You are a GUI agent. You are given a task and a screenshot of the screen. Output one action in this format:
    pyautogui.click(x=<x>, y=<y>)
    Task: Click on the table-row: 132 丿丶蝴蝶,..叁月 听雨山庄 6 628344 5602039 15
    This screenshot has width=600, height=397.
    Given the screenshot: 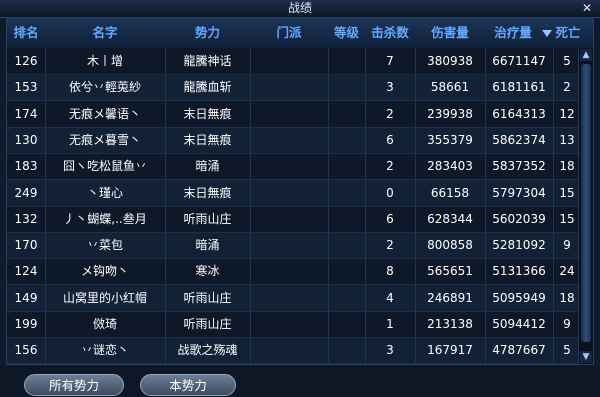 What is the action you would take?
    pyautogui.click(x=294, y=219)
    